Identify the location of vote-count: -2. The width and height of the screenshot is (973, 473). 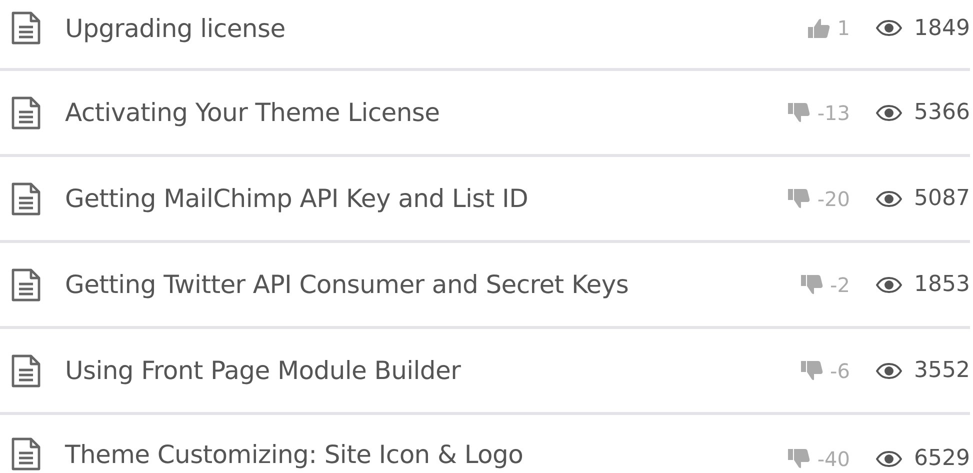
(840, 284).